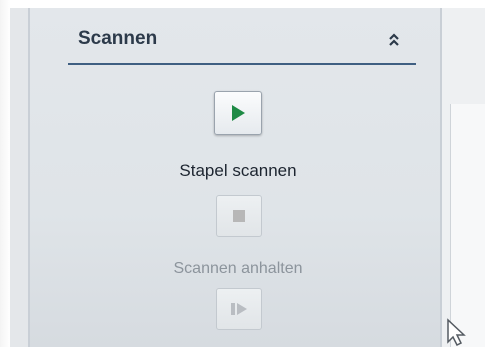  Describe the element at coordinates (456, 332) in the screenshot. I see `mouse-pointer-icon` at that location.